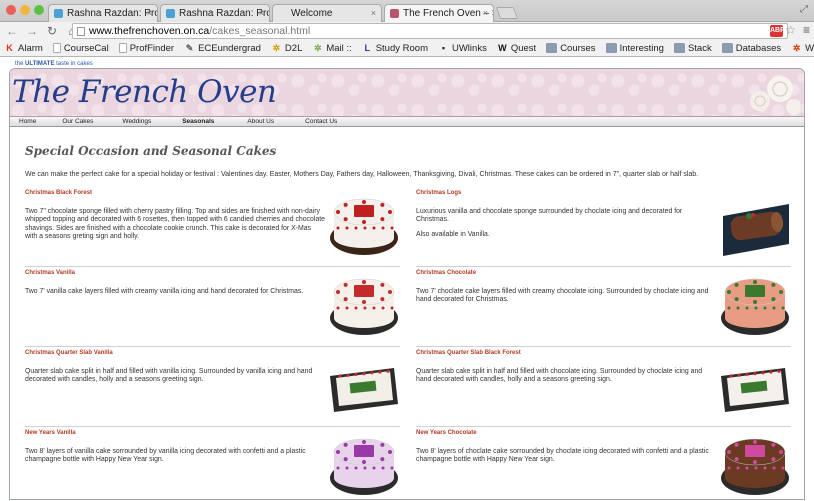 The height and width of the screenshot is (501, 814). What do you see at coordinates (39, 10) in the screenshot?
I see `zoom-window-button` at bounding box center [39, 10].